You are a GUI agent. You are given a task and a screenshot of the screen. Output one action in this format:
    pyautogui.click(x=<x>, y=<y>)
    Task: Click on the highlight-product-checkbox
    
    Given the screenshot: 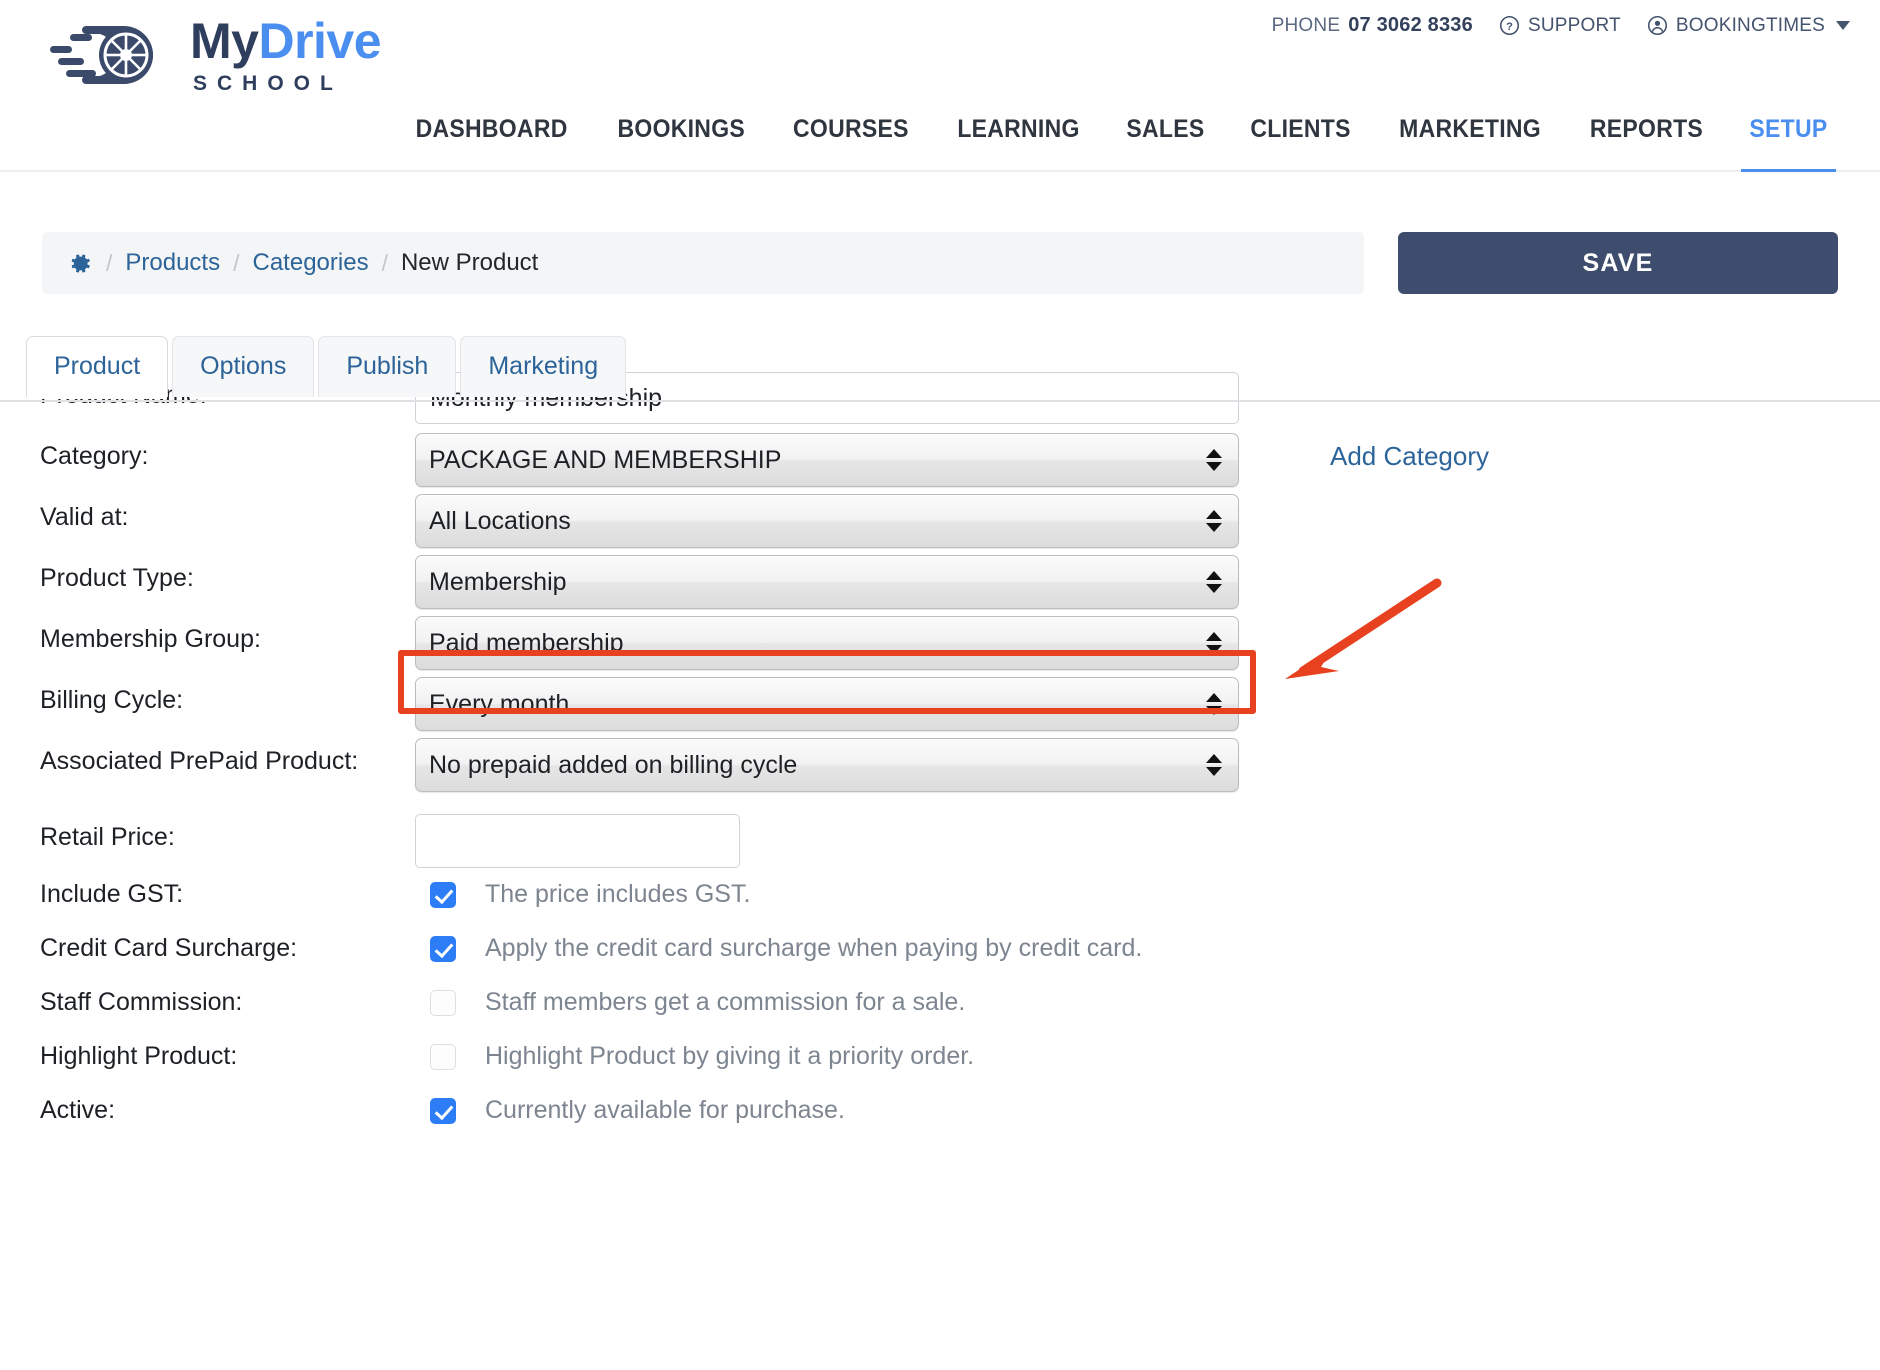 What is the action you would take?
    pyautogui.click(x=443, y=1056)
    